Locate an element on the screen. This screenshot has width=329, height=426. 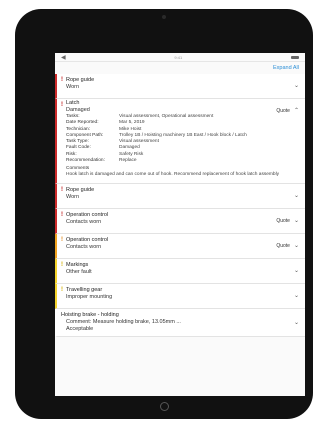
item-subtitle: Improper mounting is located at coordinates (89, 297).